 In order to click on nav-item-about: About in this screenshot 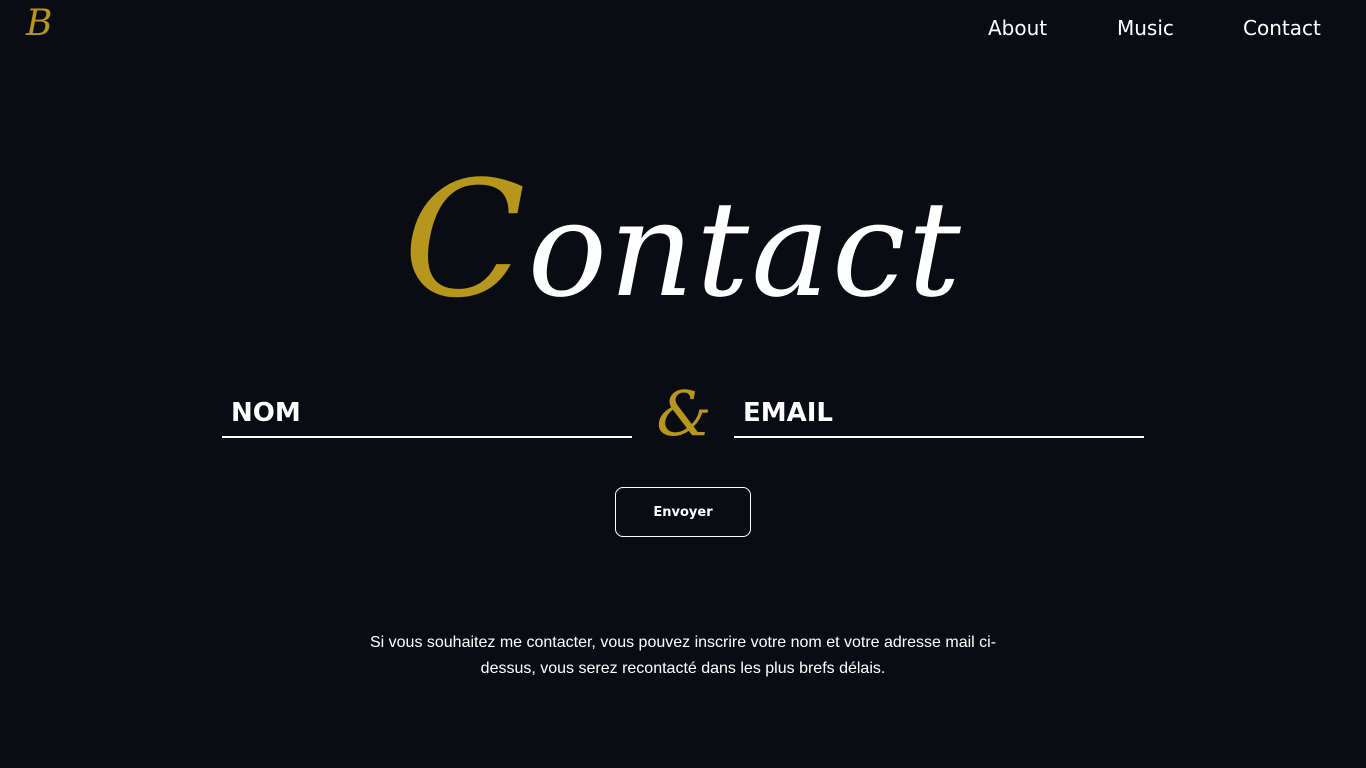, I will do `click(1017, 28)`.